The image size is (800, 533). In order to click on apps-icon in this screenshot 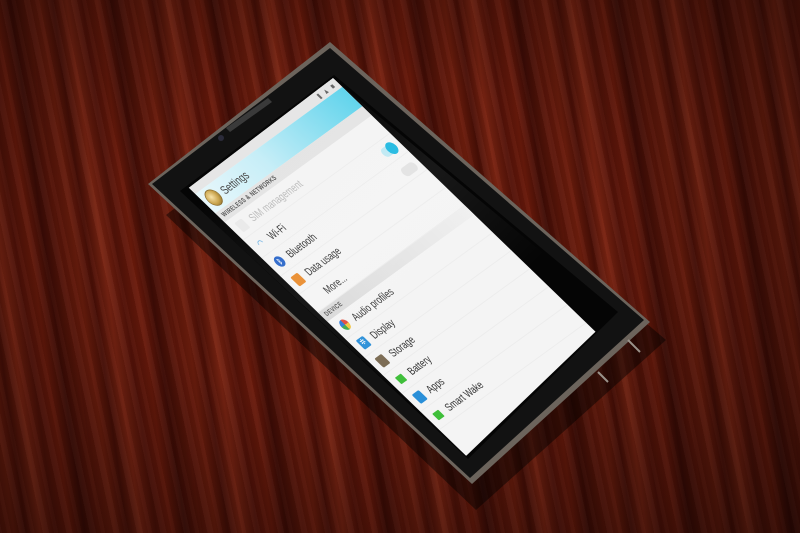, I will do `click(419, 396)`.